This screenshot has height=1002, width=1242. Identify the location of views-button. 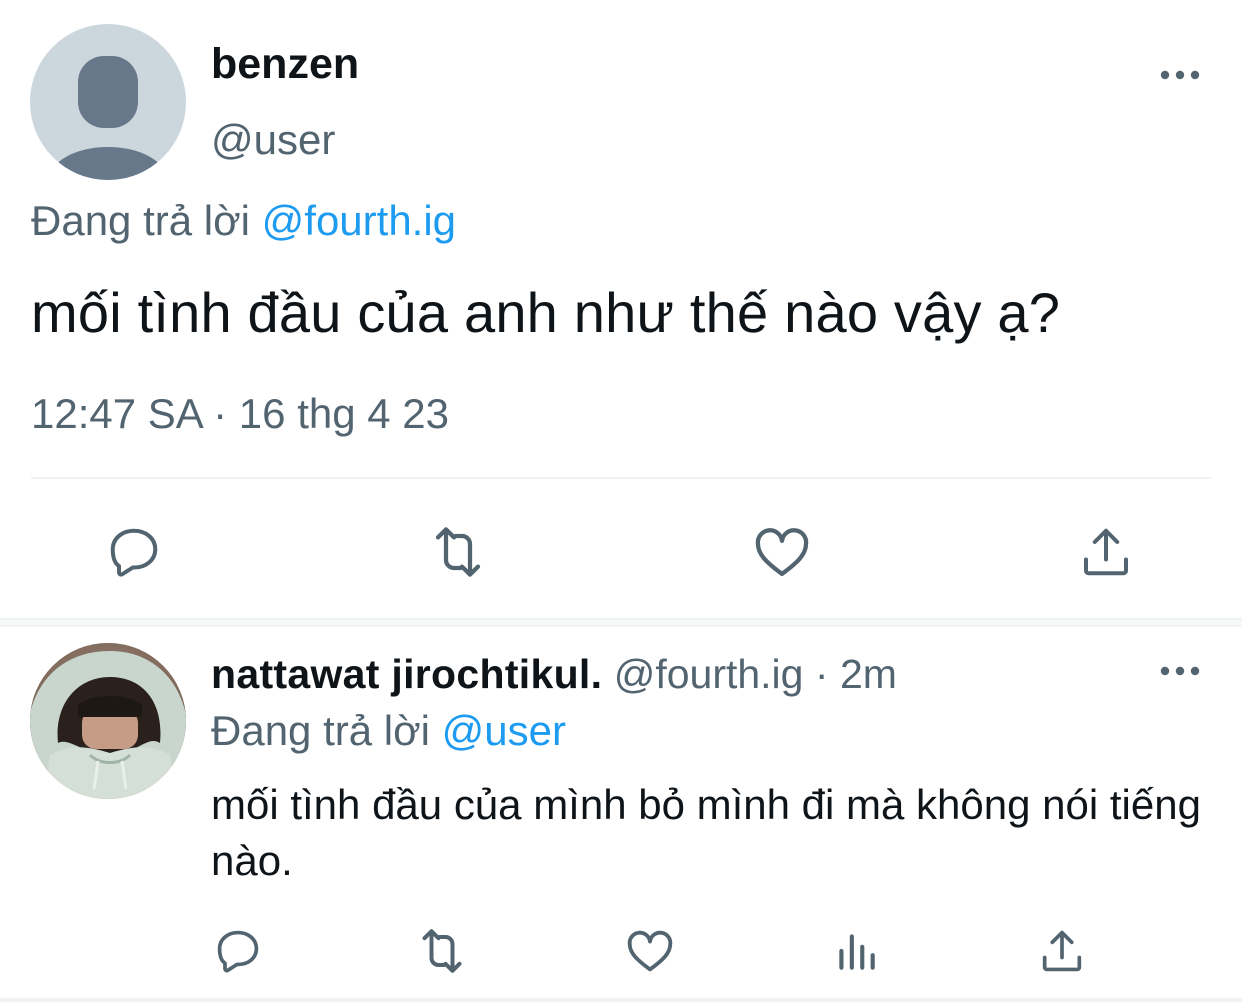
(856, 951).